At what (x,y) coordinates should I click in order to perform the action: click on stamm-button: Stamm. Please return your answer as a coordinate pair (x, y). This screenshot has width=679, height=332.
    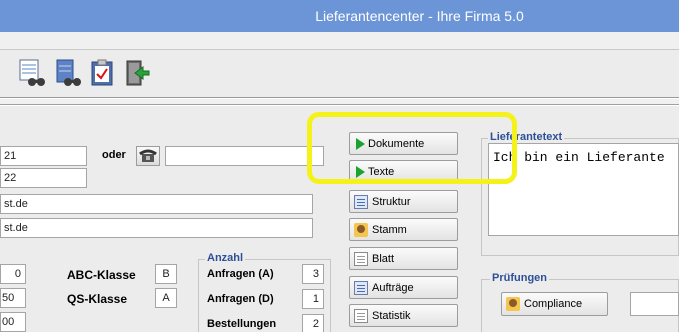
    Looking at the image, I should click on (403, 229).